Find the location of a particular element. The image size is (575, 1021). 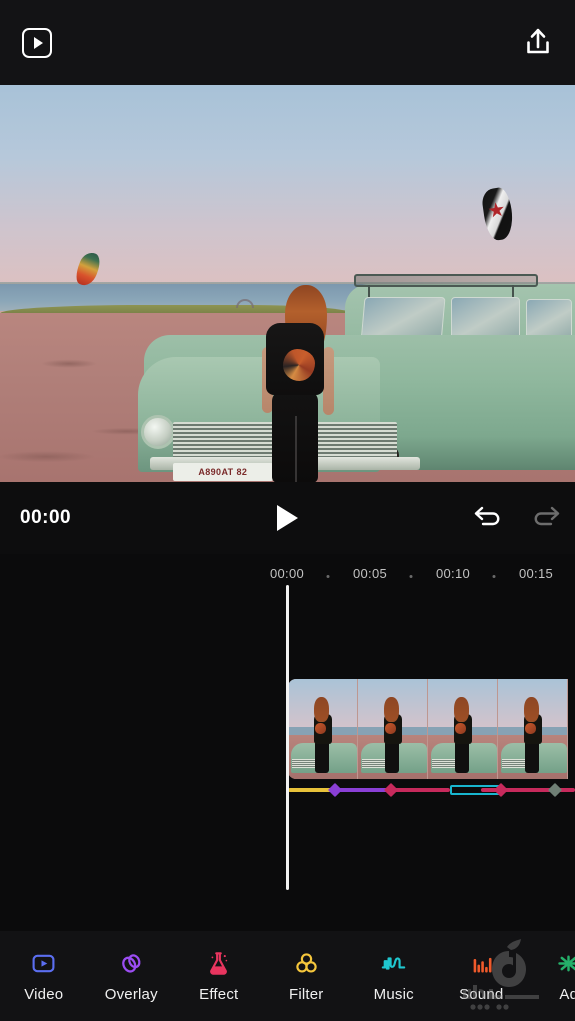

nav-item-overlay: Overlay is located at coordinates (132, 976).